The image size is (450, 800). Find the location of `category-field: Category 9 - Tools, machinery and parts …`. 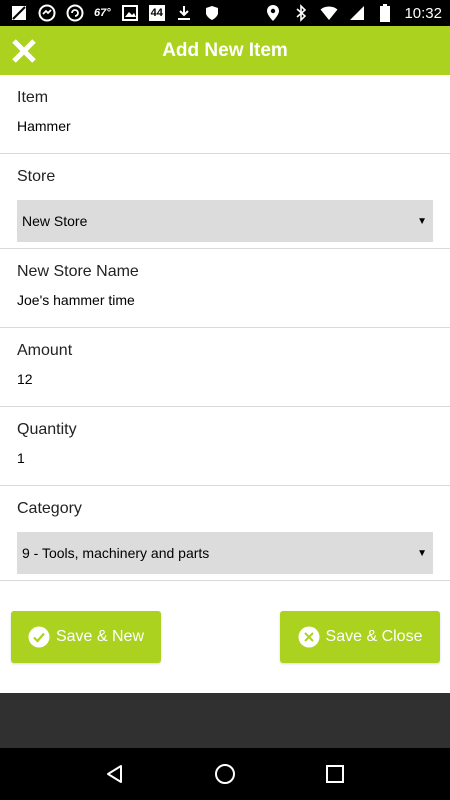

category-field: Category 9 - Tools, machinery and parts … is located at coordinates (225, 533).